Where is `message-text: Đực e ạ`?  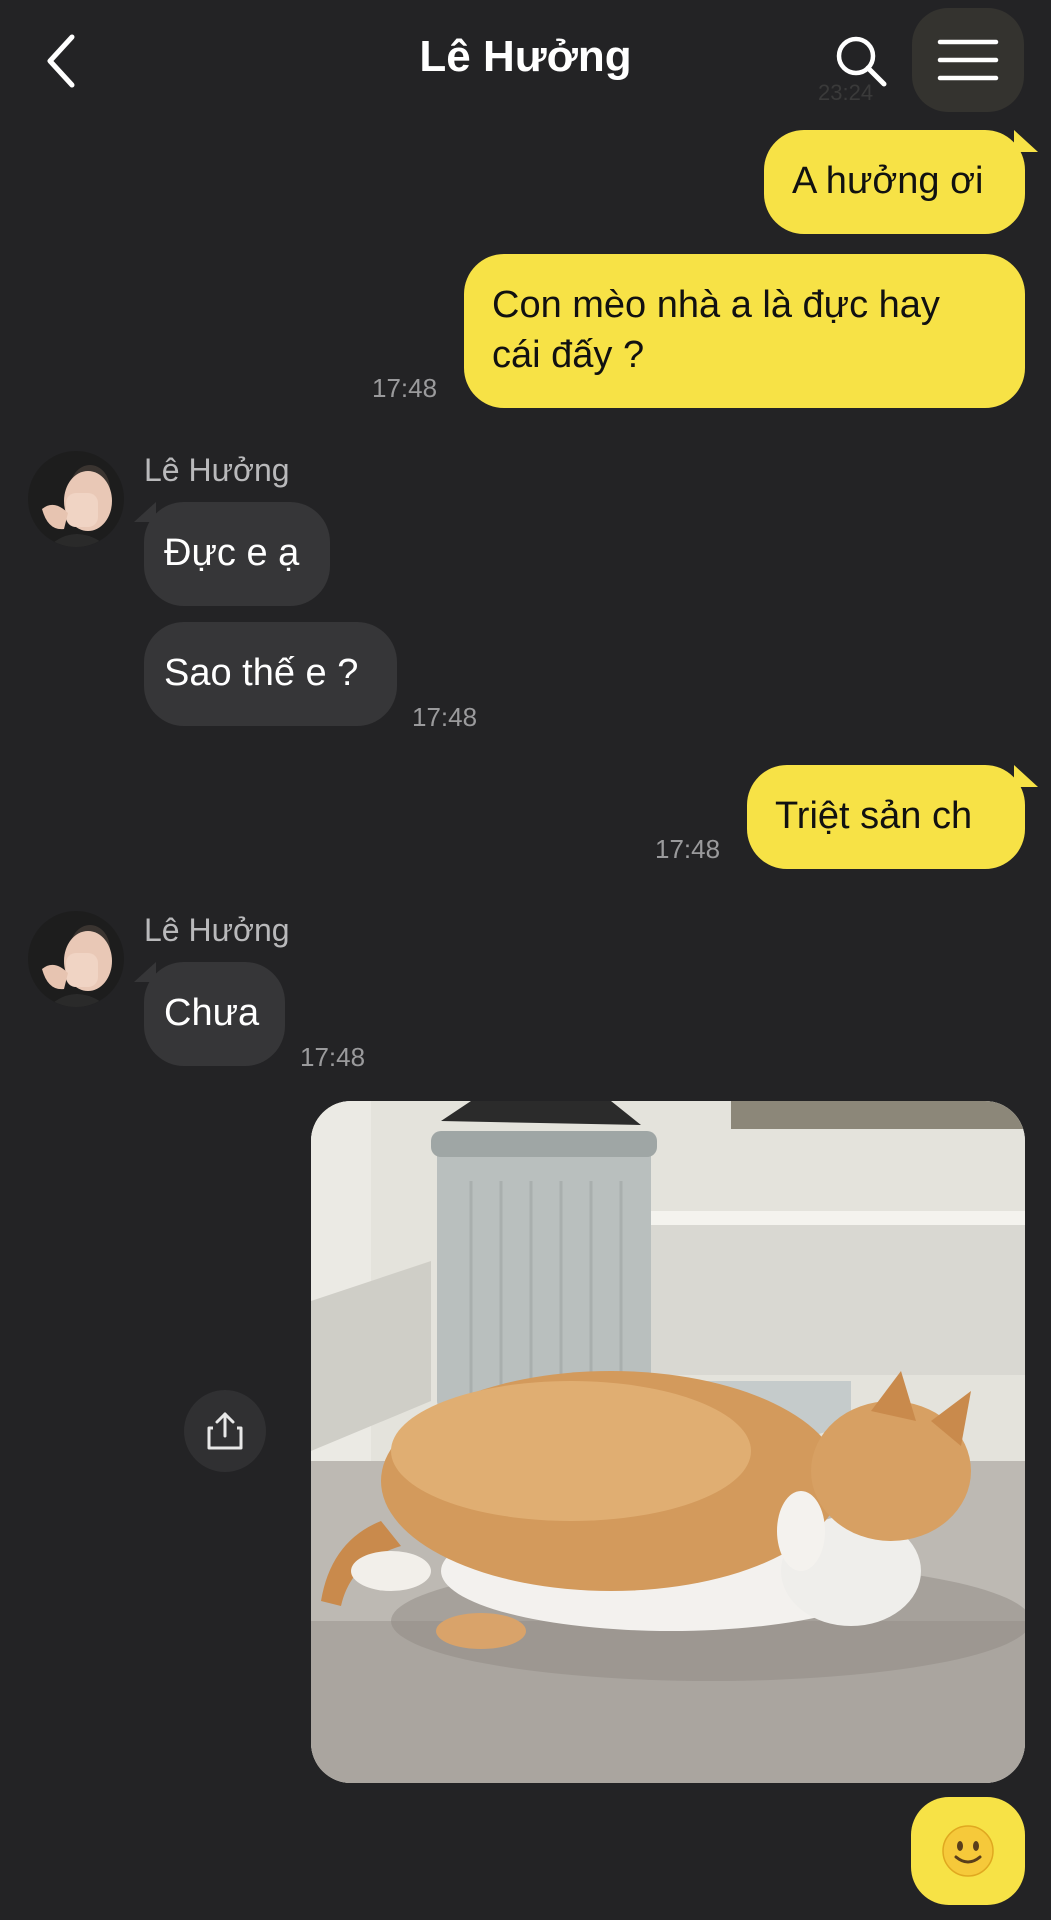
message-text: Đực e ạ is located at coordinates (232, 553).